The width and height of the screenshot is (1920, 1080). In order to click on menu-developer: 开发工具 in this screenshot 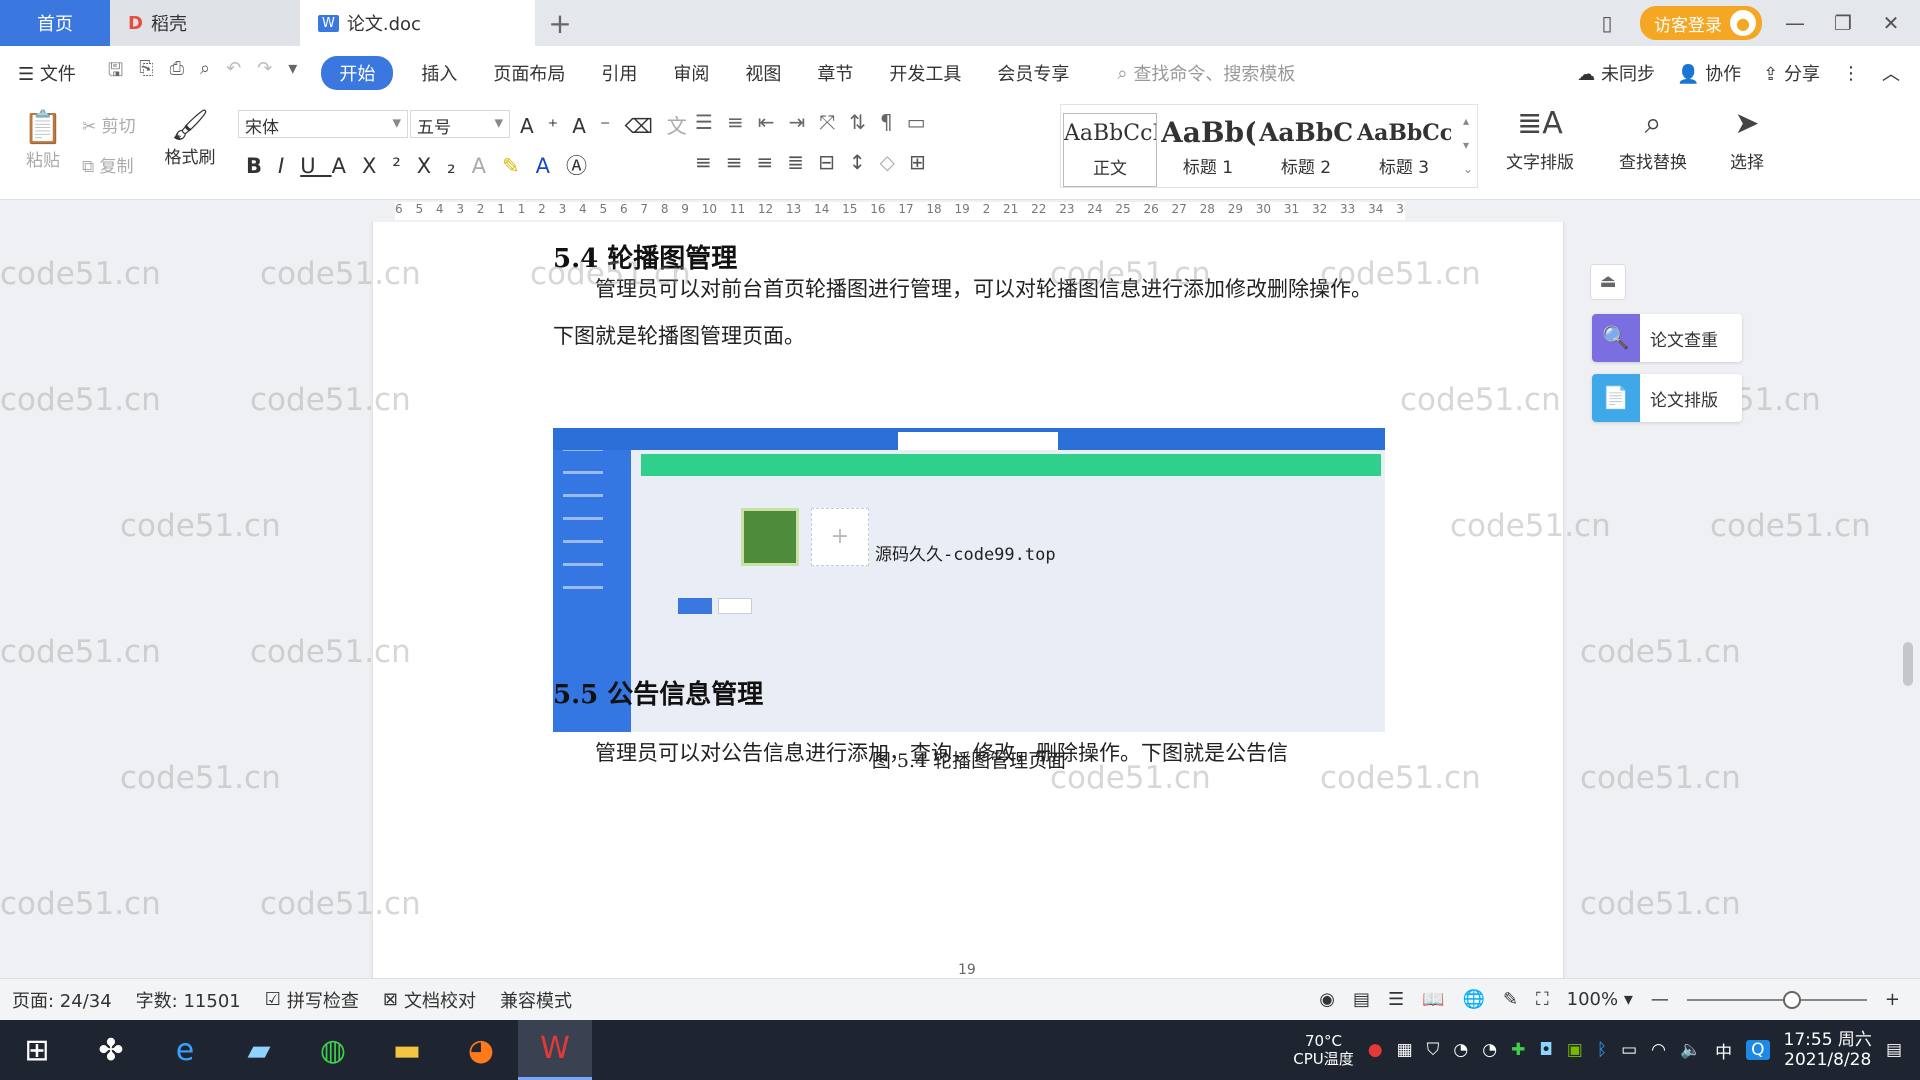, I will do `click(925, 73)`.